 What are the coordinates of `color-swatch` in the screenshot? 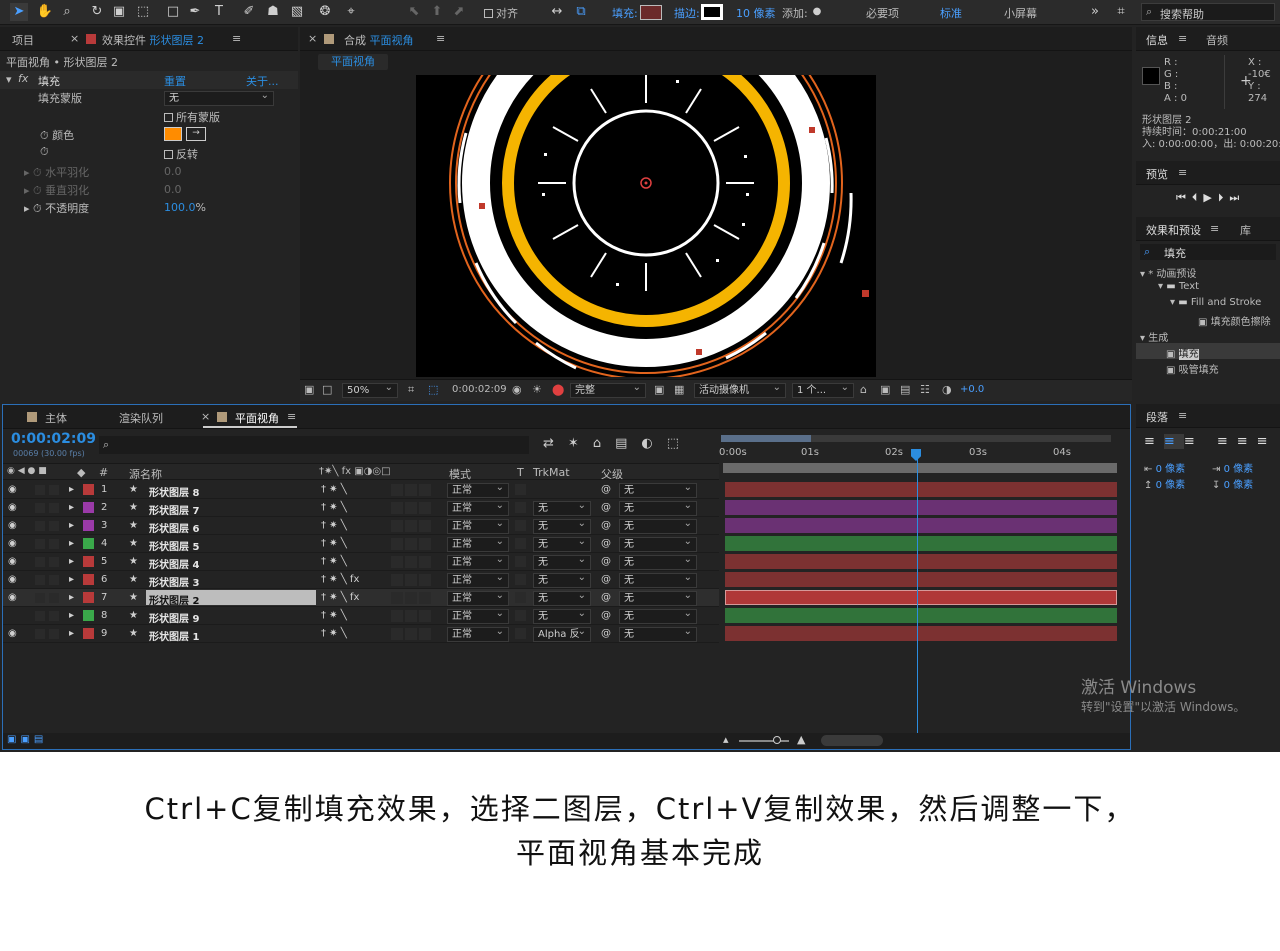 It's located at (173, 134).